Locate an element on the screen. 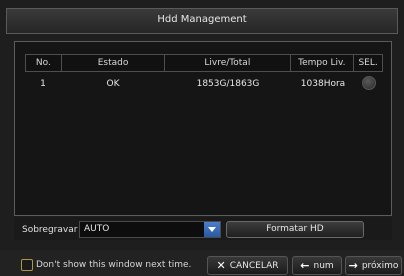 The height and width of the screenshot is (276, 404). arrow-left-icon: ← is located at coordinates (305, 265).